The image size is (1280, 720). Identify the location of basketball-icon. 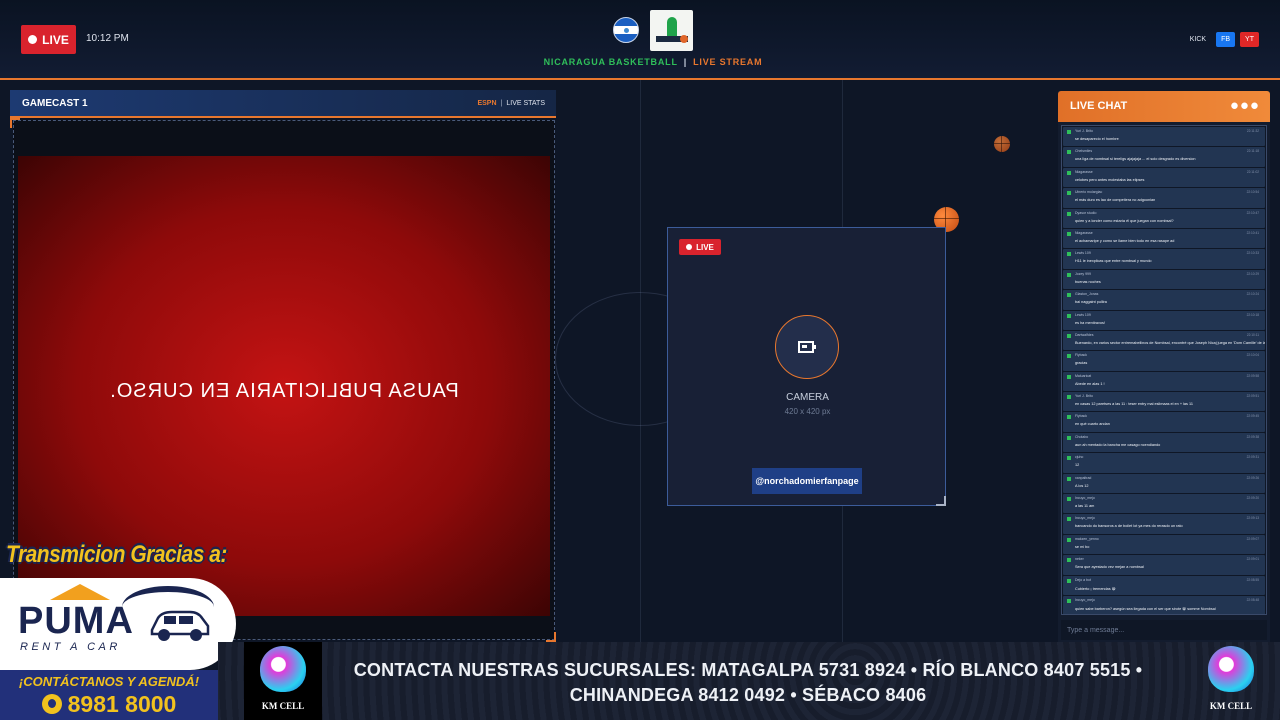
(1002, 144).